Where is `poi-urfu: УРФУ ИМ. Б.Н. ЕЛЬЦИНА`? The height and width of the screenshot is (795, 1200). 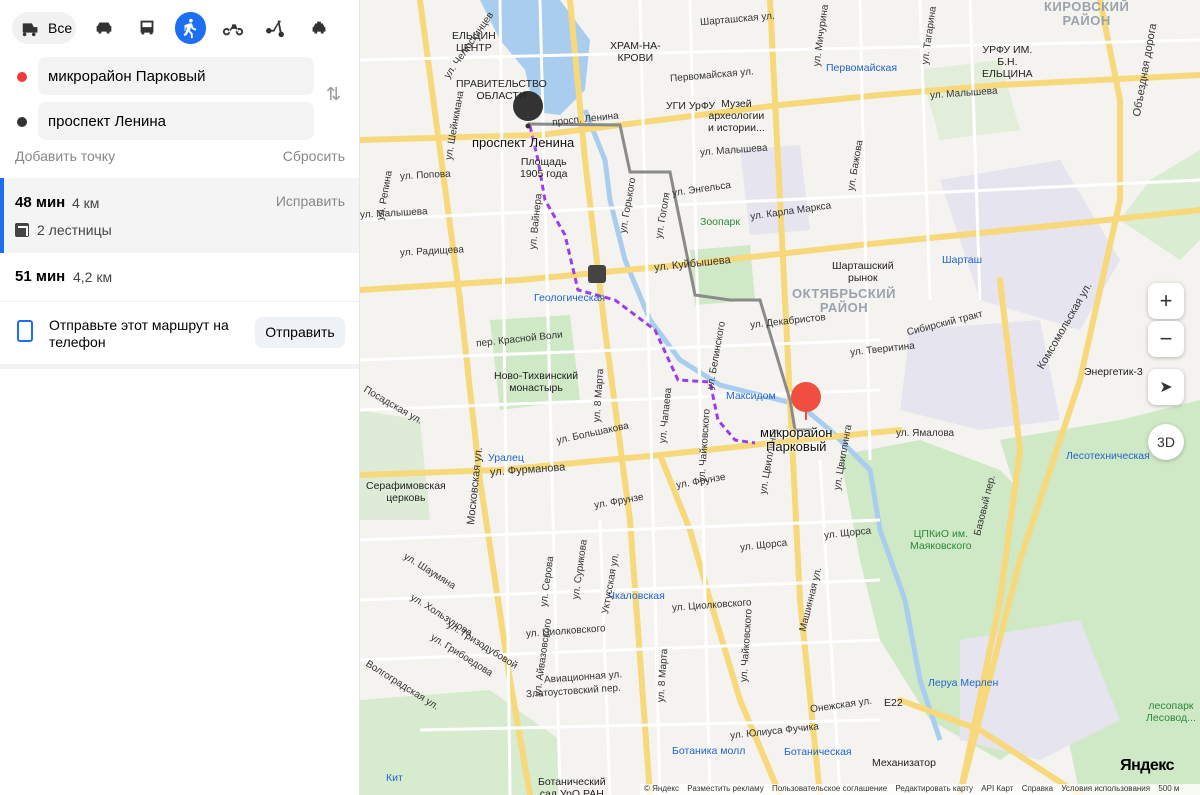 poi-urfu: УРФУ ИМ. Б.Н. ЕЛЬЦИНА is located at coordinates (1007, 62).